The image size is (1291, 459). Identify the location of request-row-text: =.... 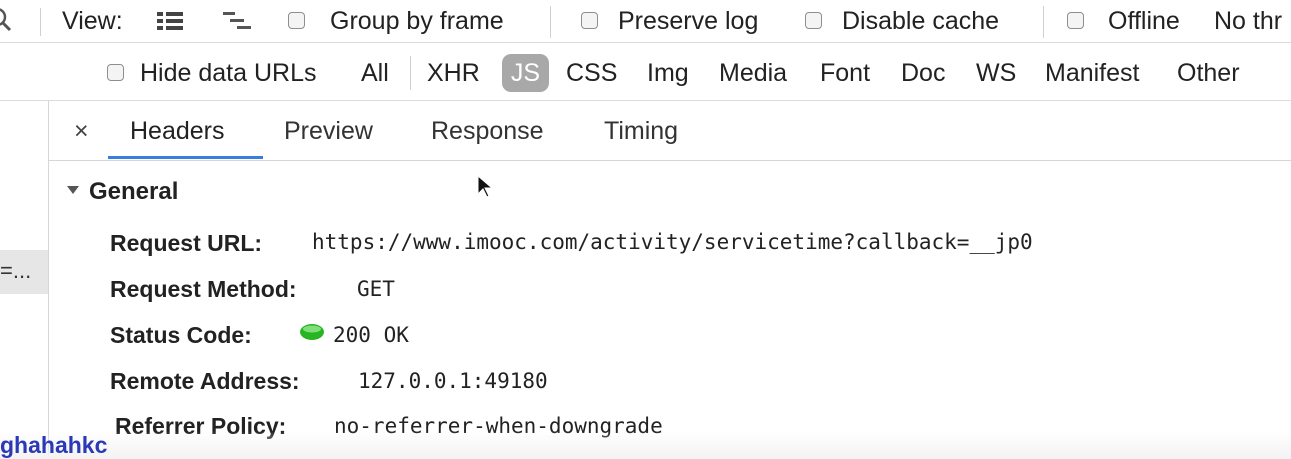
(16, 270).